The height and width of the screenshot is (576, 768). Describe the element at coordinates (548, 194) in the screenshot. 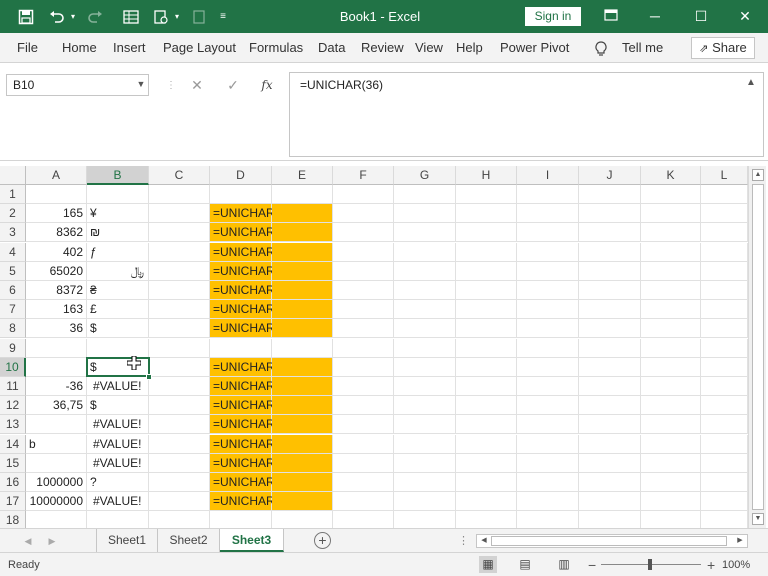

I see `cell-i1` at that location.